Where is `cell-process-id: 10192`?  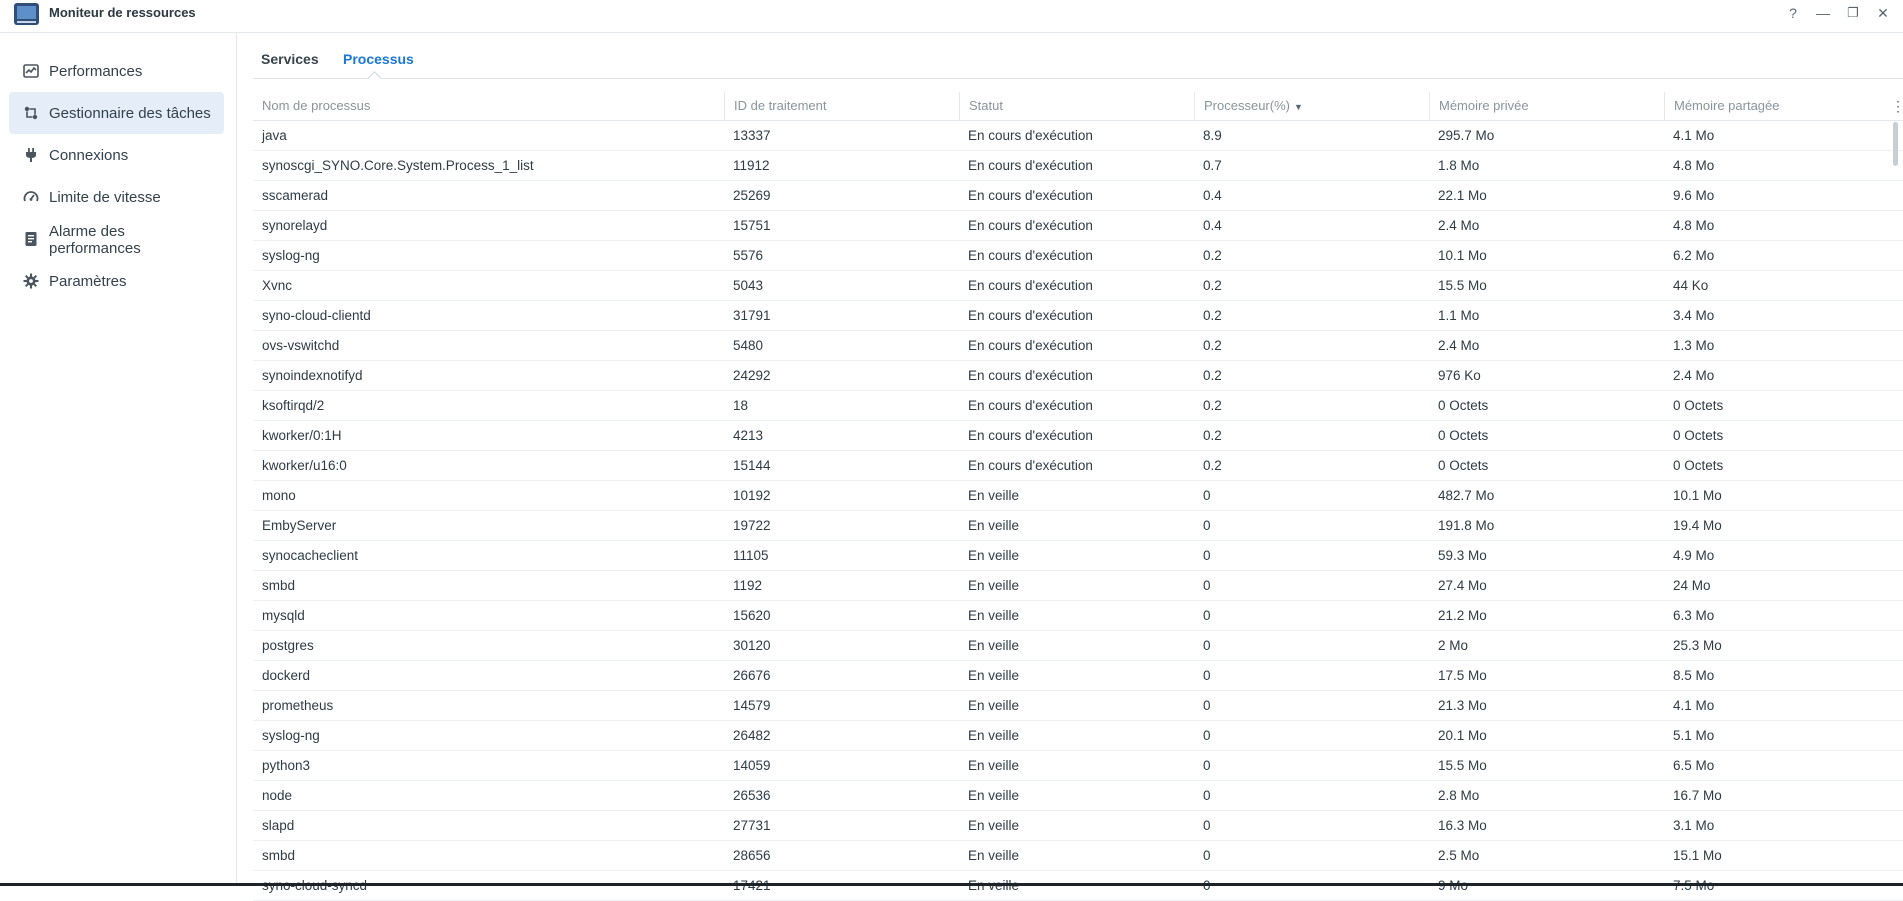 cell-process-id: 10192 is located at coordinates (752, 495).